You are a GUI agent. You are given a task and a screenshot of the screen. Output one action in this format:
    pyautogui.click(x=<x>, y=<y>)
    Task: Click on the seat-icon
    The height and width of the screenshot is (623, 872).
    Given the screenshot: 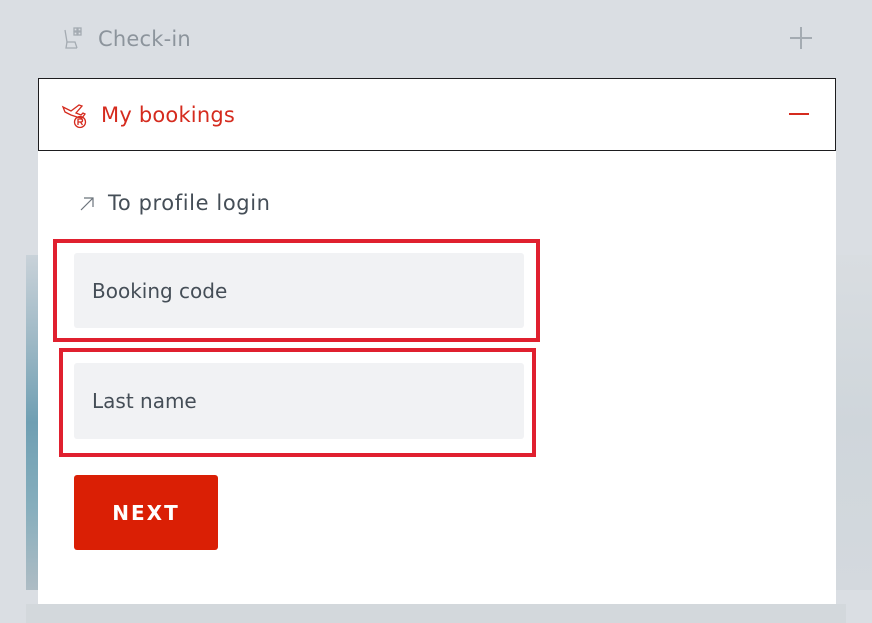 What is the action you would take?
    pyautogui.click(x=73, y=39)
    